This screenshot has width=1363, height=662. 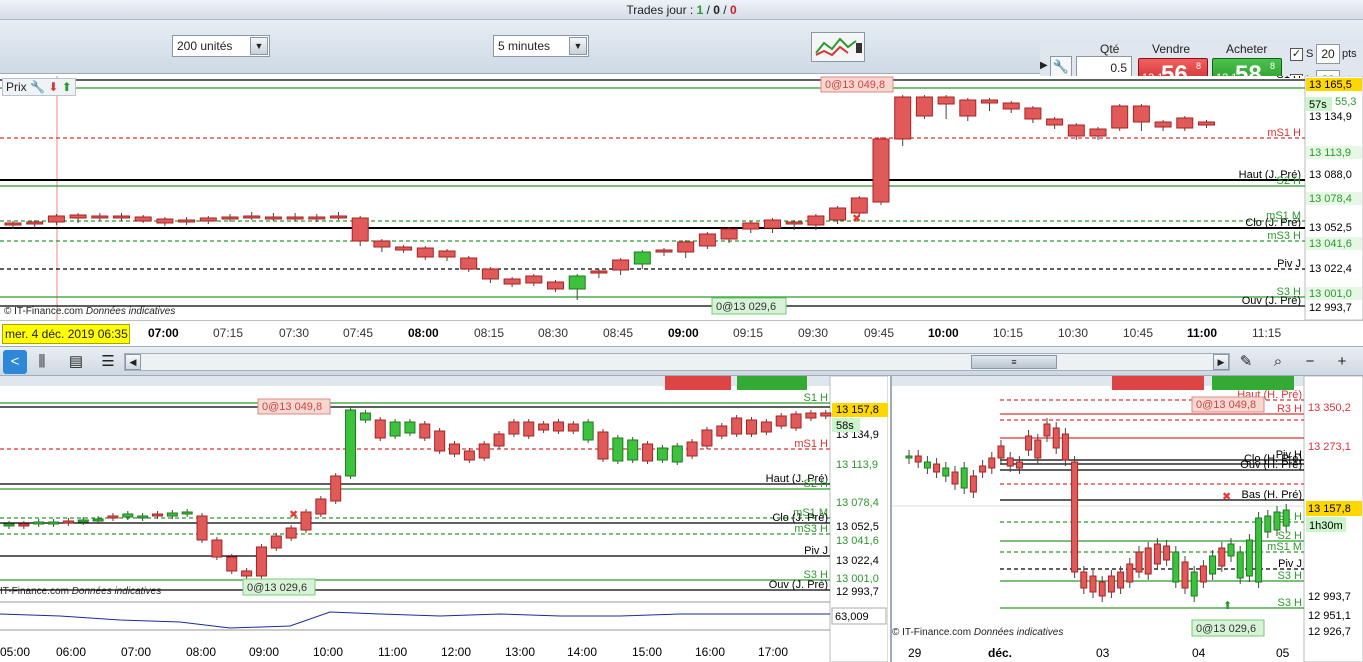 I want to click on candle-type-icon: ⫼, so click(x=42, y=362).